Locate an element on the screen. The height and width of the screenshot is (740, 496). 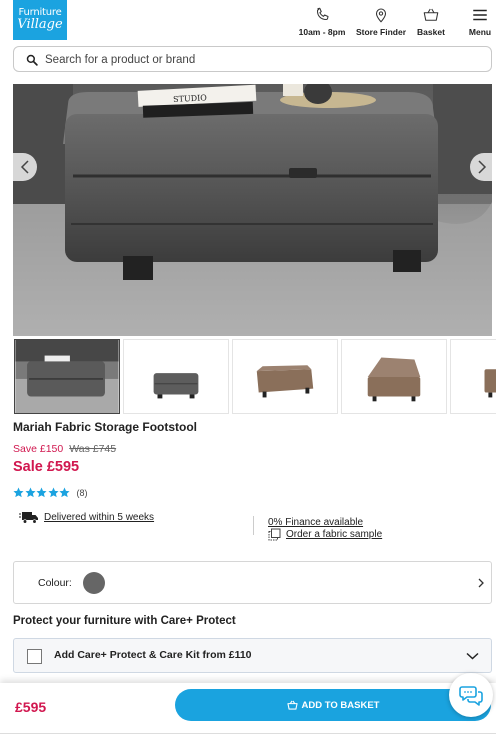
sticky-price: £595 is located at coordinates (31, 707).